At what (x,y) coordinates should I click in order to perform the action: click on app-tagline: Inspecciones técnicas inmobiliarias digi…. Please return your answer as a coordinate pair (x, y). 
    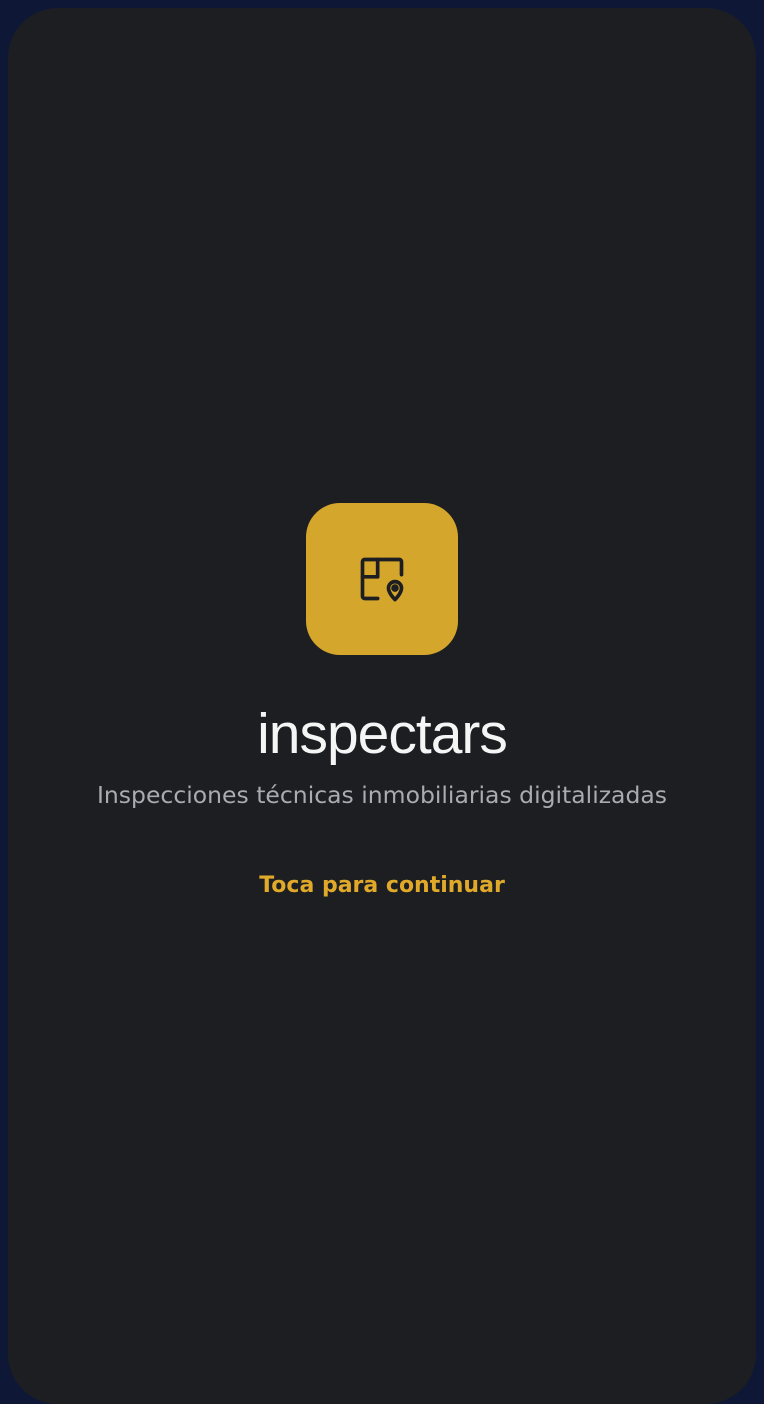
    Looking at the image, I should click on (382, 795).